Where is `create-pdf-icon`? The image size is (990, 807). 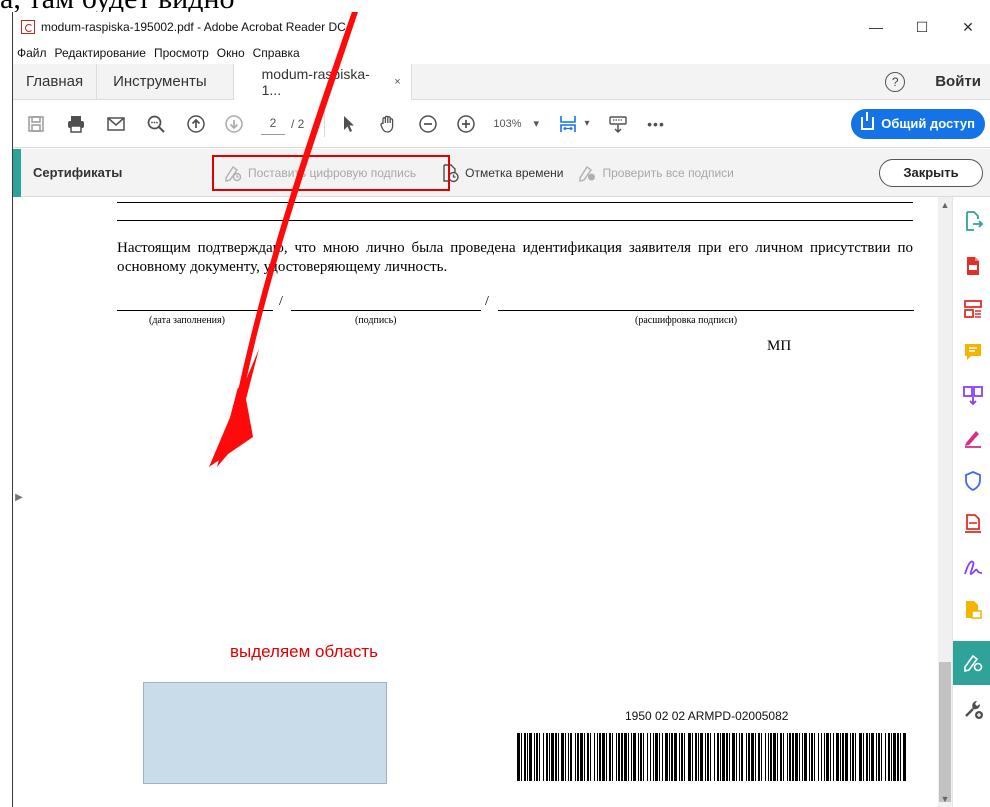 create-pdf-icon is located at coordinates (973, 266).